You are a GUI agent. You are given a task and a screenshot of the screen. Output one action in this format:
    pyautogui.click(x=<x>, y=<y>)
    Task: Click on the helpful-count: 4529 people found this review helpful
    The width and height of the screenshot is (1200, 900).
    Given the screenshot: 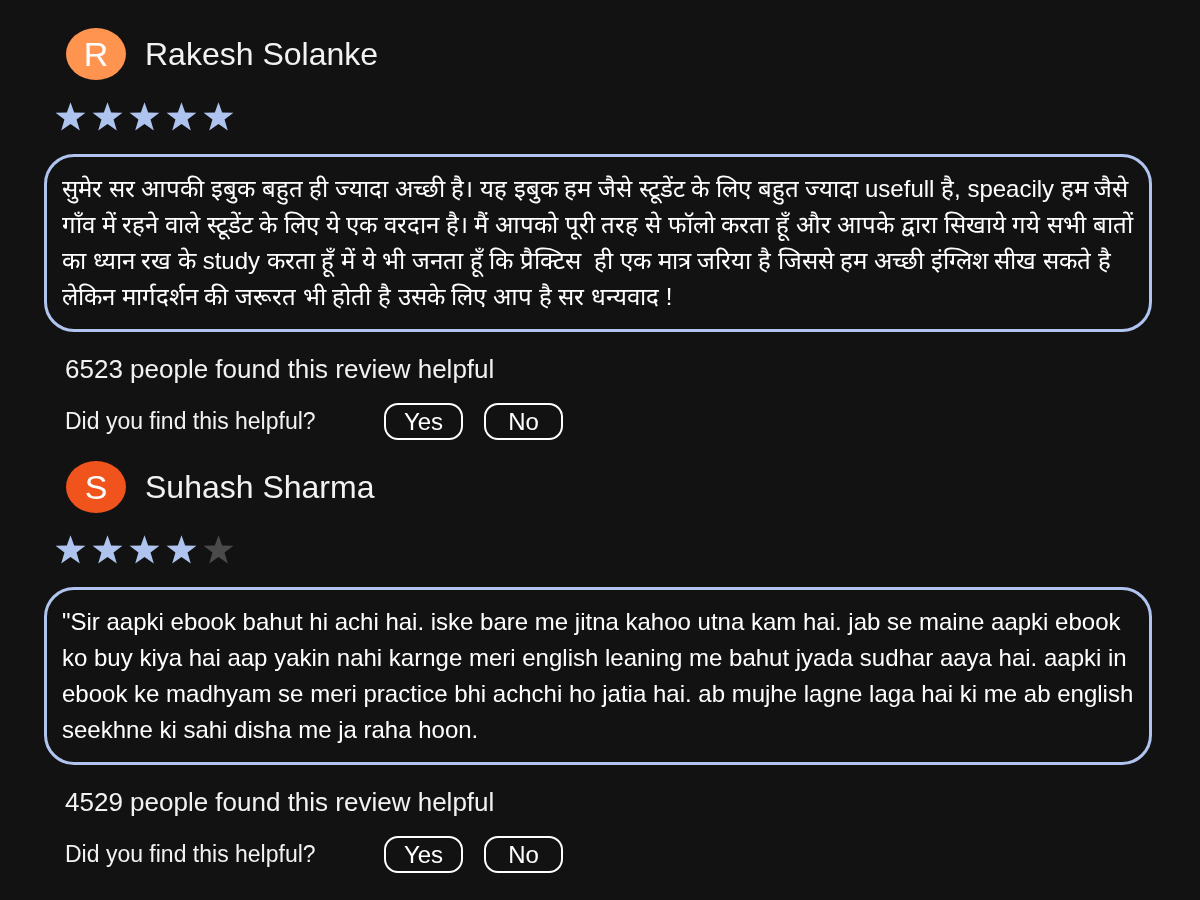 What is the action you would take?
    pyautogui.click(x=280, y=802)
    